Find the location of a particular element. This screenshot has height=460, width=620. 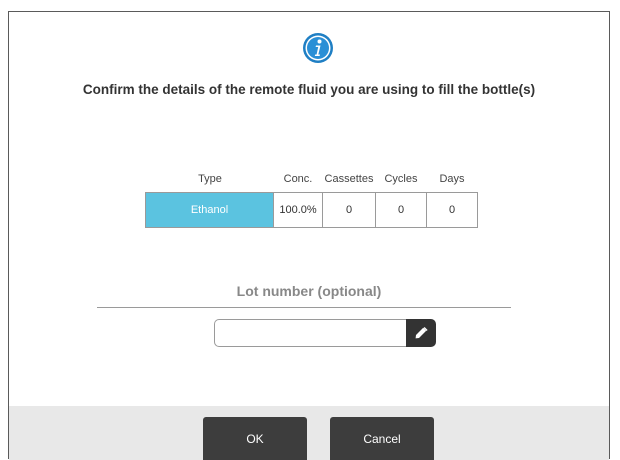

days-cell: 0 is located at coordinates (452, 210).